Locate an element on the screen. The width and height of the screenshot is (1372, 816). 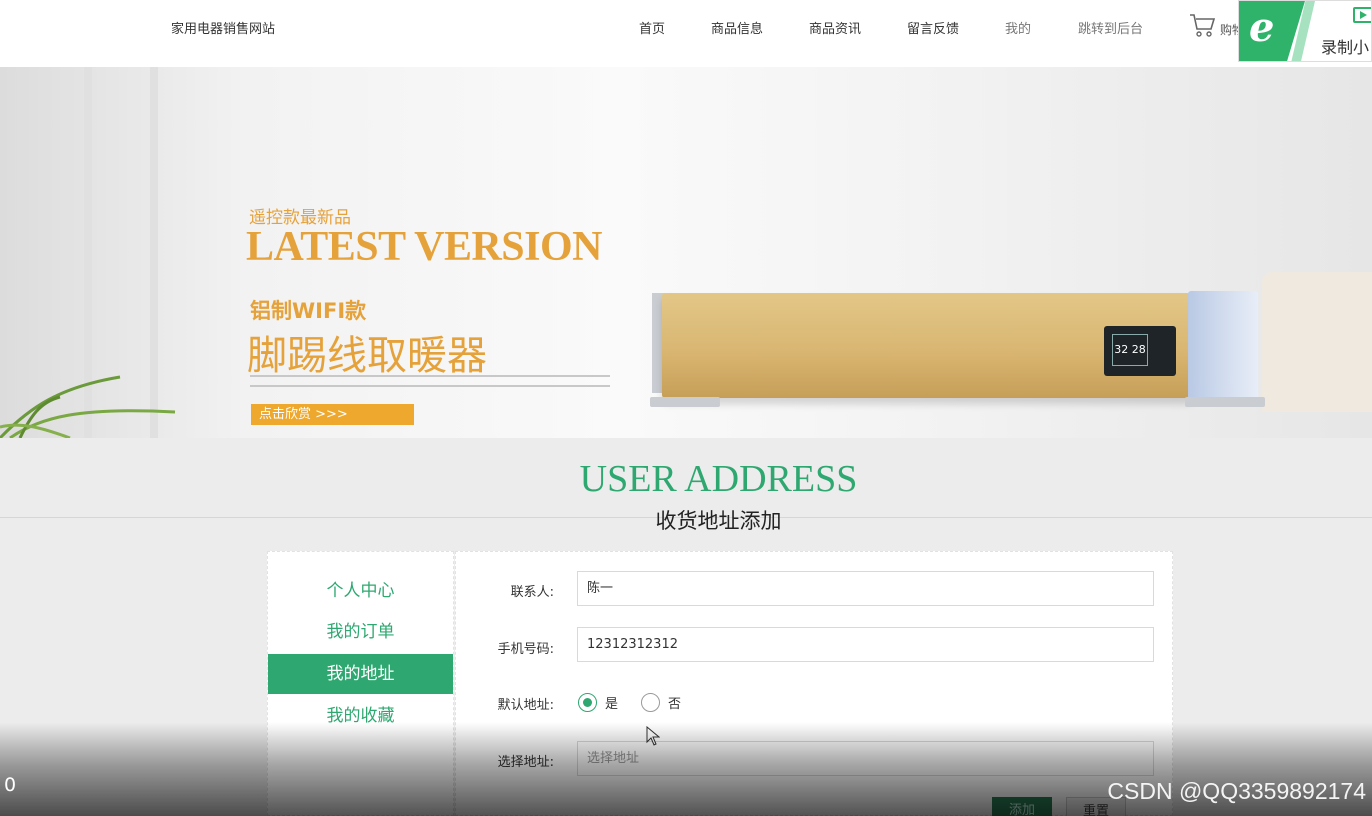
phone-label: 手机号码: is located at coordinates (525, 649).